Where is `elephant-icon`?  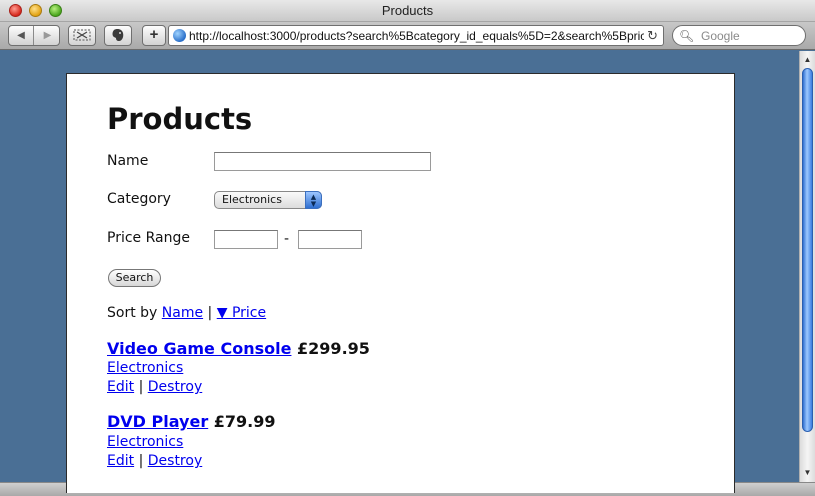
elephant-icon is located at coordinates (118, 35).